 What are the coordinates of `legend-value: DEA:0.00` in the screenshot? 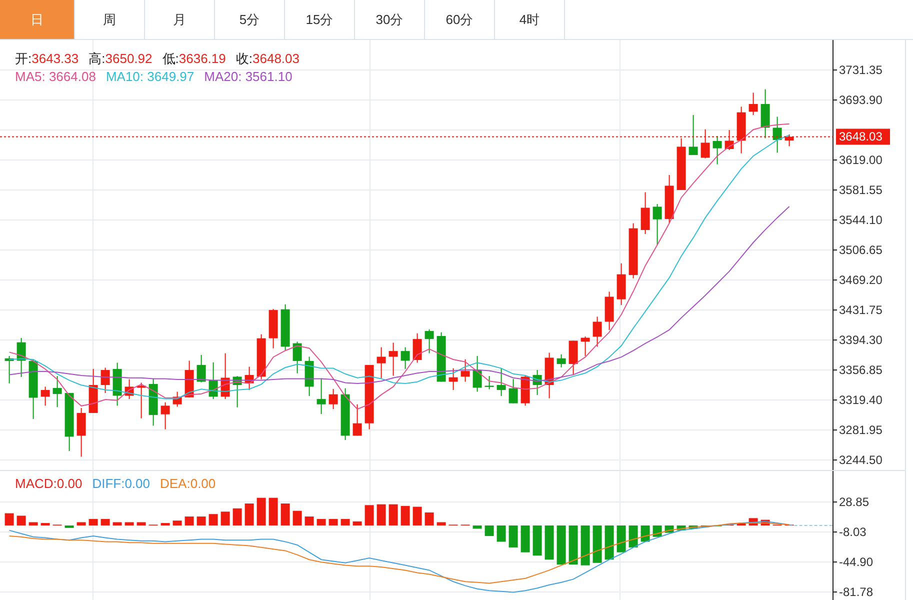 It's located at (188, 483).